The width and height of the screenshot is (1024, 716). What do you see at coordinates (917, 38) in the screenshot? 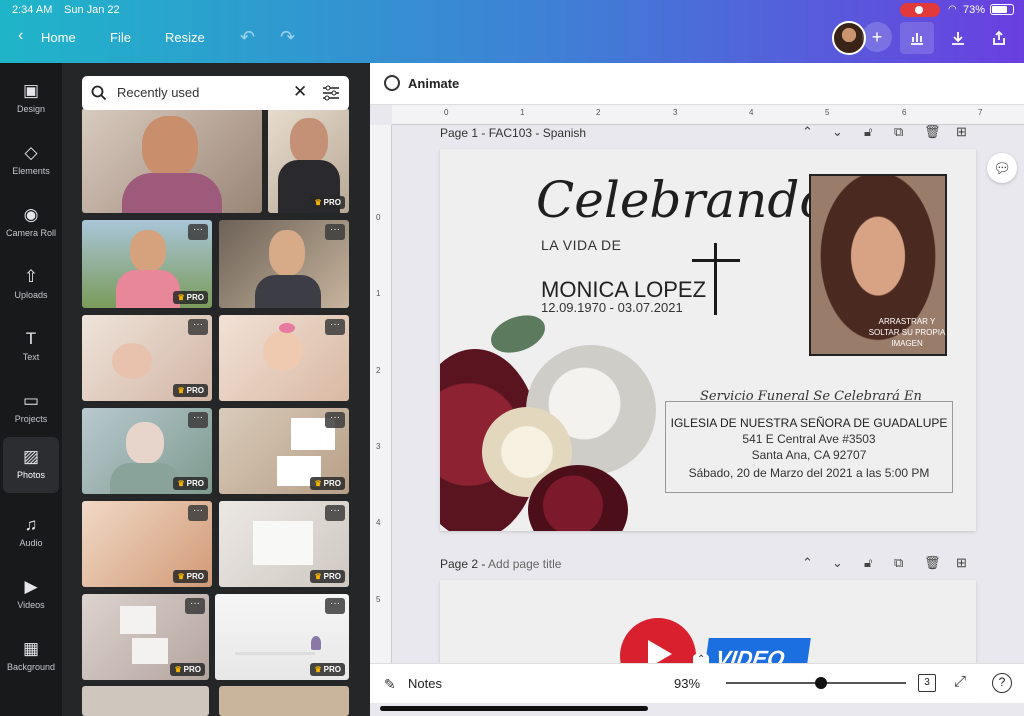
I see `insights-chart-icon` at bounding box center [917, 38].